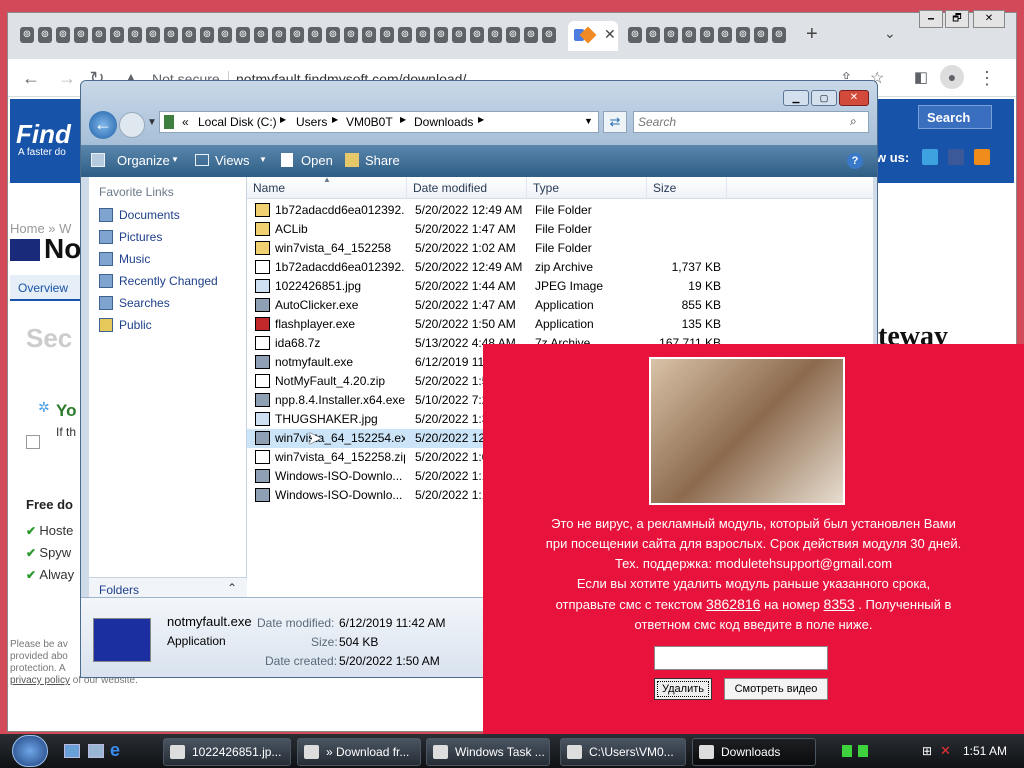 The height and width of the screenshot is (768, 1024). Describe the element at coordinates (890, 33) in the screenshot. I see `tab-search-icon: ⌄` at that location.